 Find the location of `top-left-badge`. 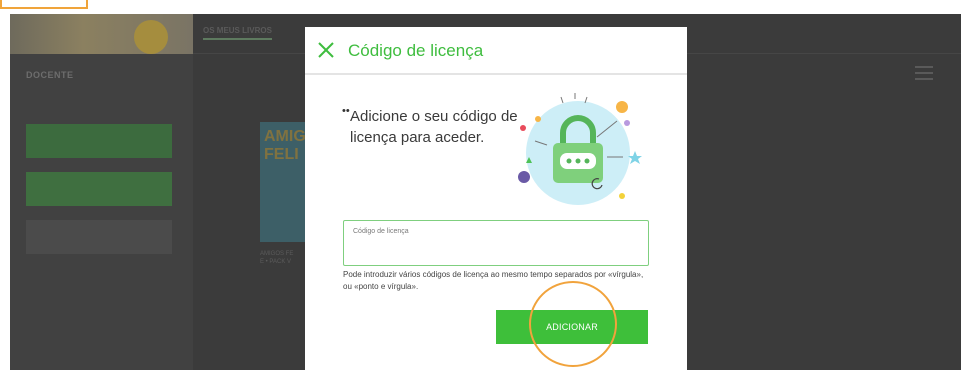

top-left-badge is located at coordinates (44, 4).